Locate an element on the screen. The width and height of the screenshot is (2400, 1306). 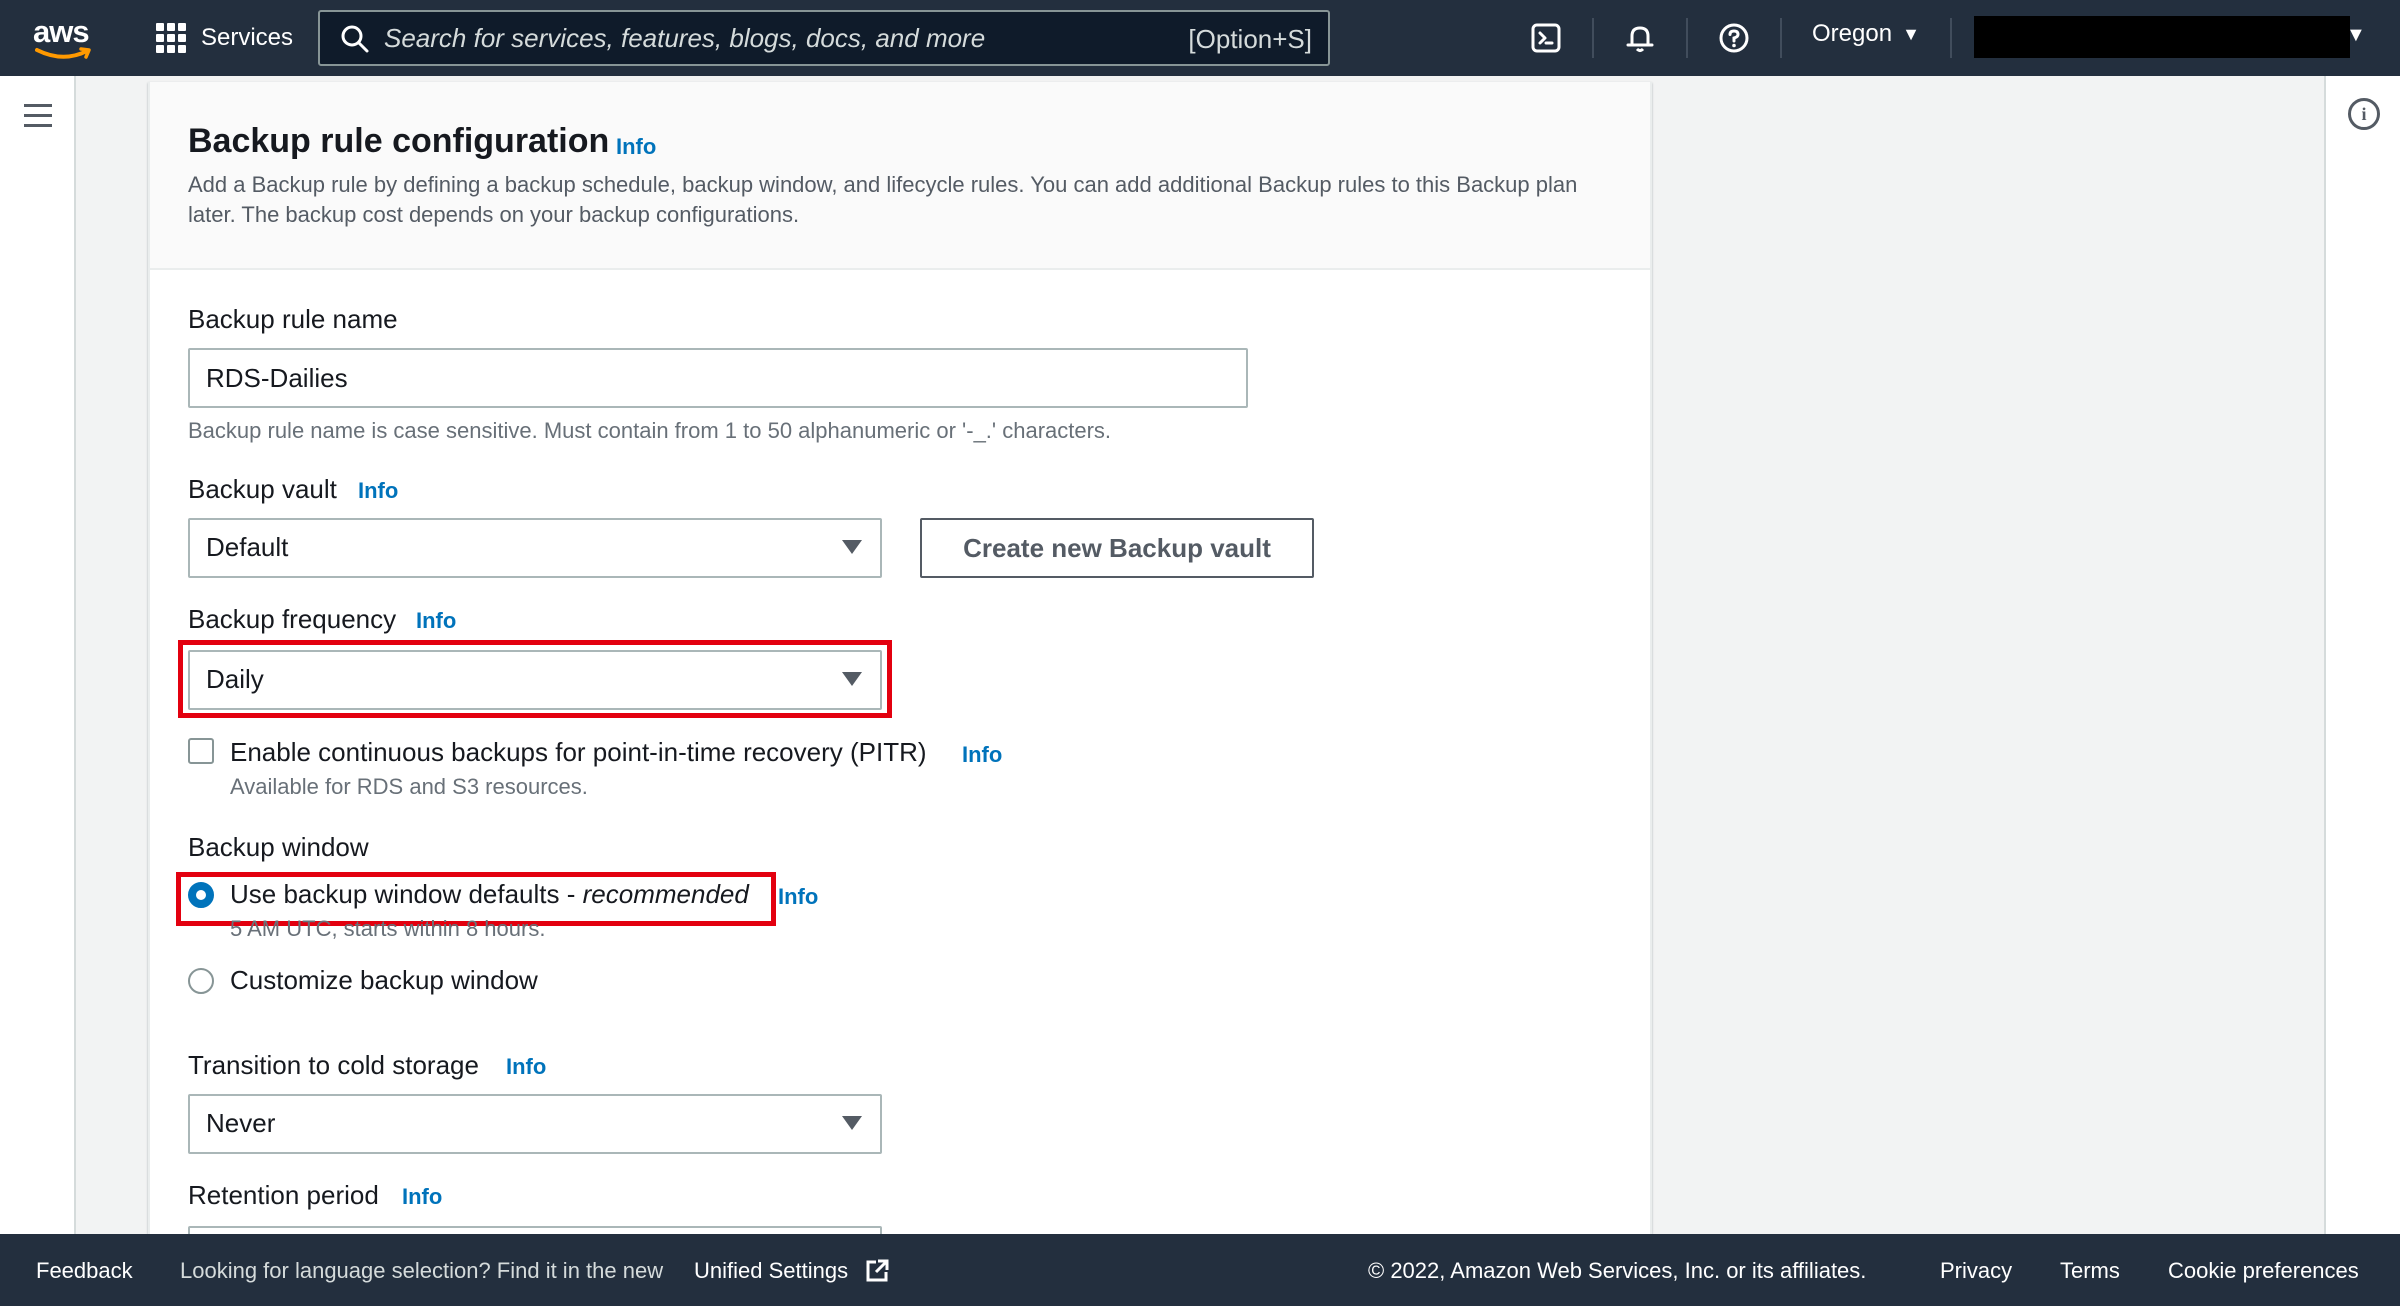
help-icon is located at coordinates (1734, 38).